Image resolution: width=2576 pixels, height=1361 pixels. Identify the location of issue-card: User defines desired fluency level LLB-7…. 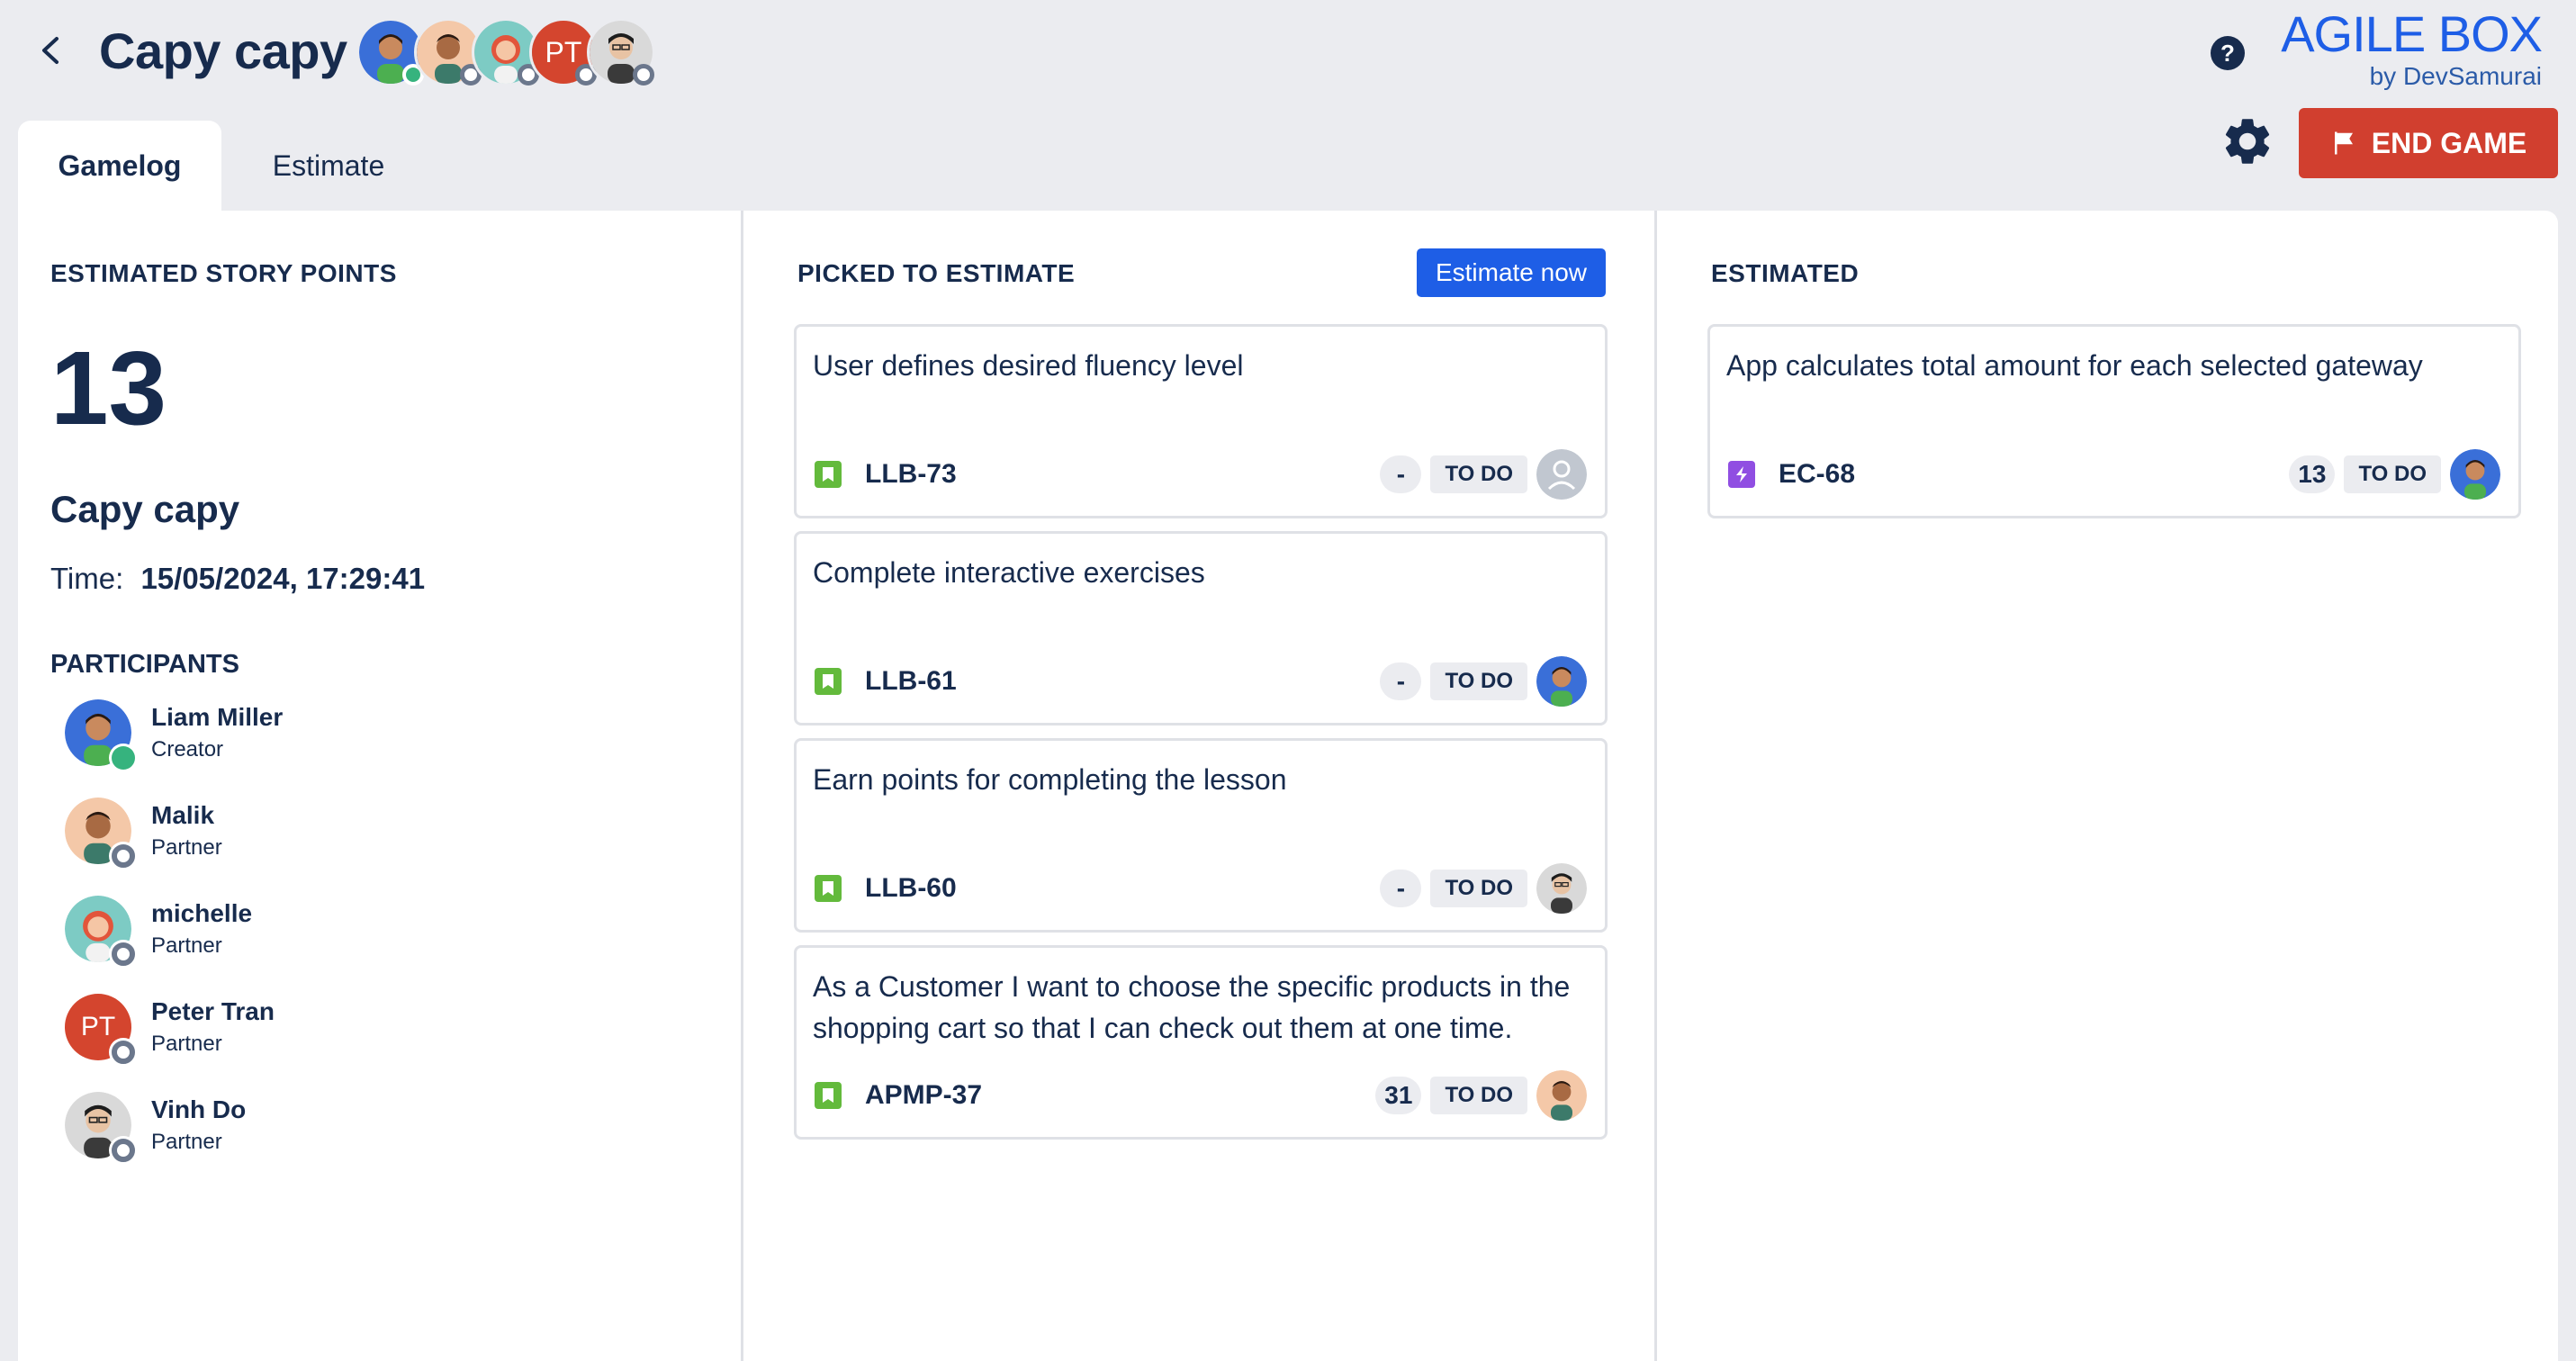
(1201, 421).